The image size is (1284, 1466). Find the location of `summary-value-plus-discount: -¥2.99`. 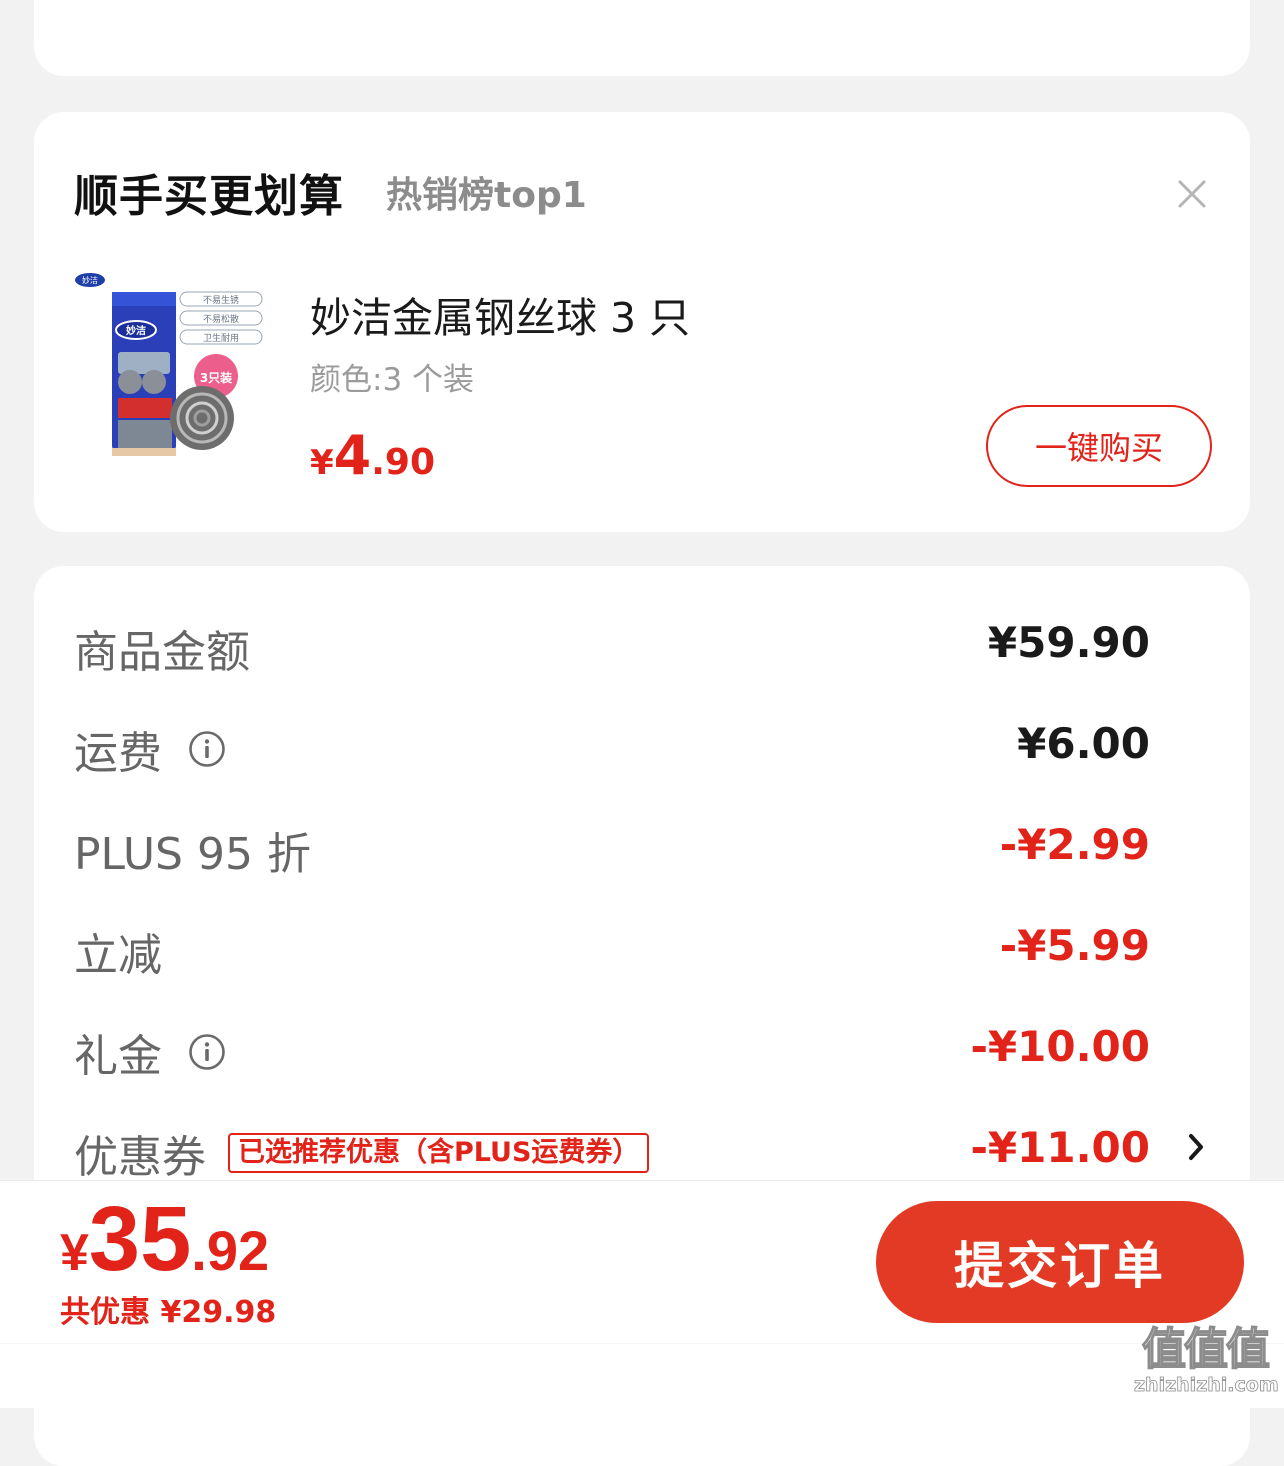

summary-value-plus-discount: -¥2.99 is located at coordinates (1074, 844).